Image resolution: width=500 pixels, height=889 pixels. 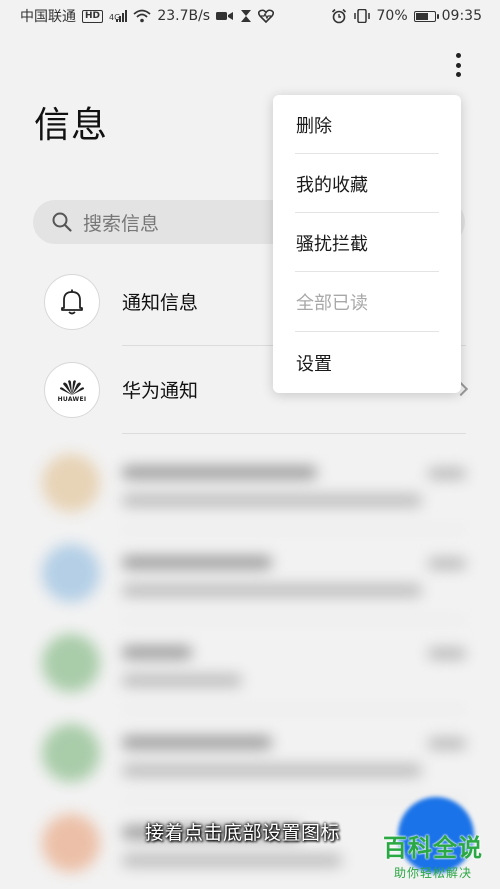 I want to click on network-speed: 23.7B/s, so click(x=184, y=16).